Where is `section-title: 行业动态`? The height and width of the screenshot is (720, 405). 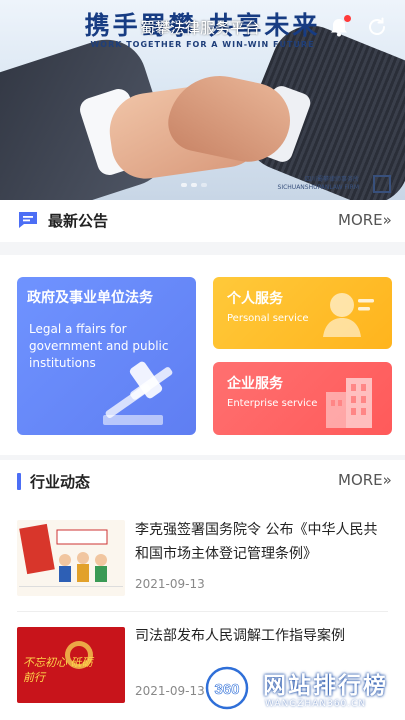
section-title: 行业动态 is located at coordinates (60, 482).